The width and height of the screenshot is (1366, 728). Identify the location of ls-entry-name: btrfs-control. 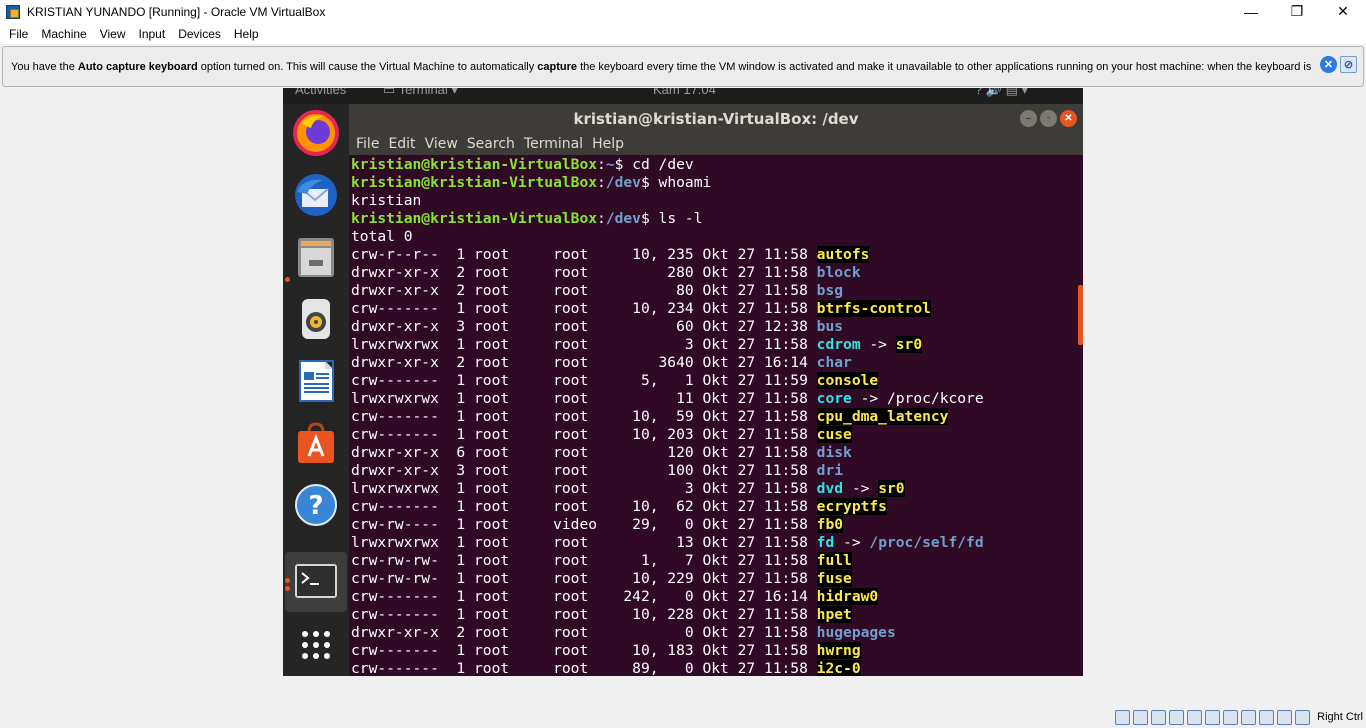
(873, 308).